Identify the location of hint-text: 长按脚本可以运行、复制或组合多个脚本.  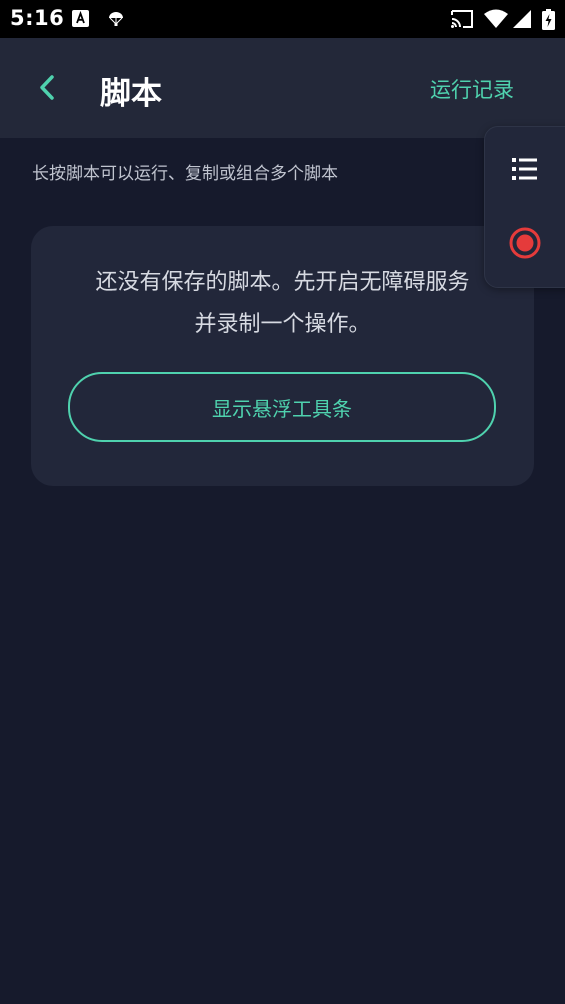
(185, 174).